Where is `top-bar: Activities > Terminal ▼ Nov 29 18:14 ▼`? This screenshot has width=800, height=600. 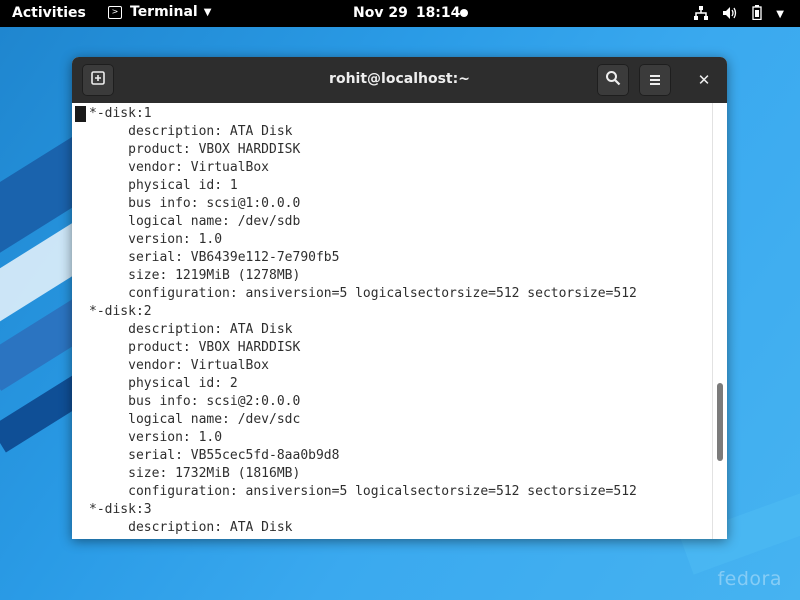 top-bar: Activities > Terminal ▼ Nov 29 18:14 ▼ is located at coordinates (400, 13).